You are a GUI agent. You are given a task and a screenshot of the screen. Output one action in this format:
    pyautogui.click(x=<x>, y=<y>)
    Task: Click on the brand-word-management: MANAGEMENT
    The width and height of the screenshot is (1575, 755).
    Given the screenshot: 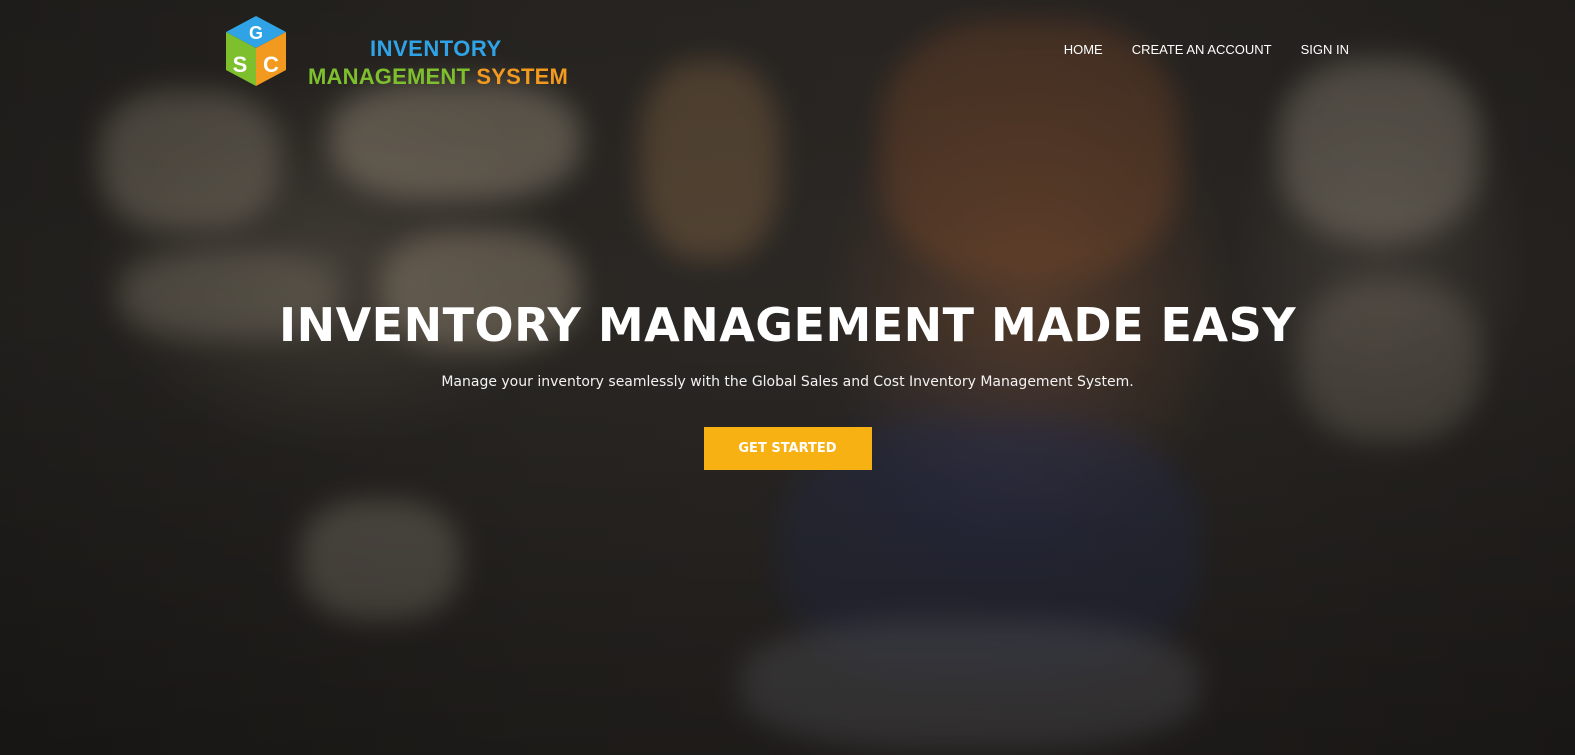 What is the action you would take?
    pyautogui.click(x=389, y=76)
    